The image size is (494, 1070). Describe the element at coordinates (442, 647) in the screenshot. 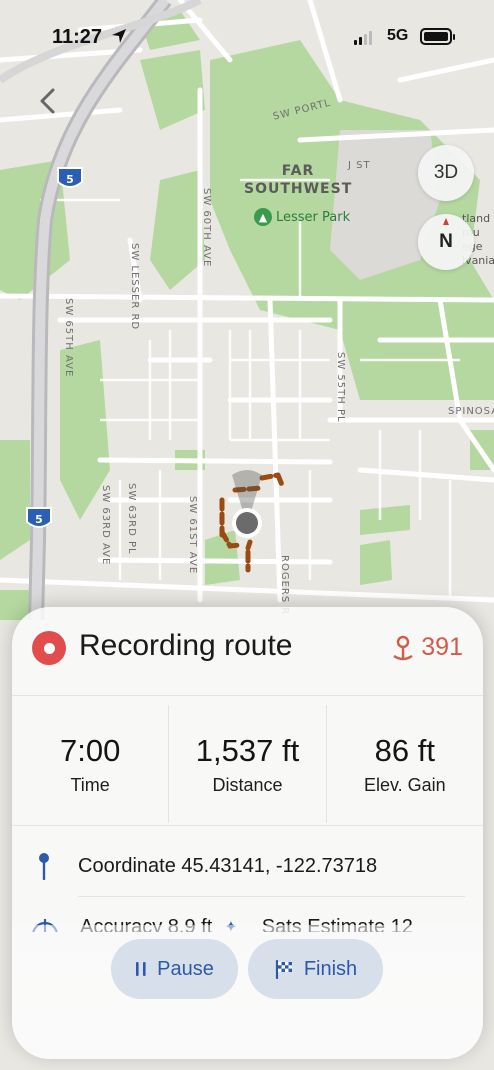

I see `point-count-value: 391` at that location.